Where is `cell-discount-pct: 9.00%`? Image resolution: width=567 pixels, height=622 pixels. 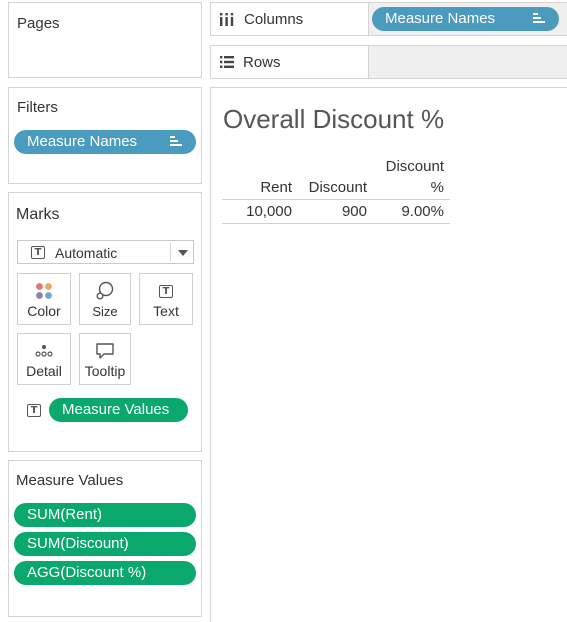 cell-discount-pct: 9.00% is located at coordinates (408, 211).